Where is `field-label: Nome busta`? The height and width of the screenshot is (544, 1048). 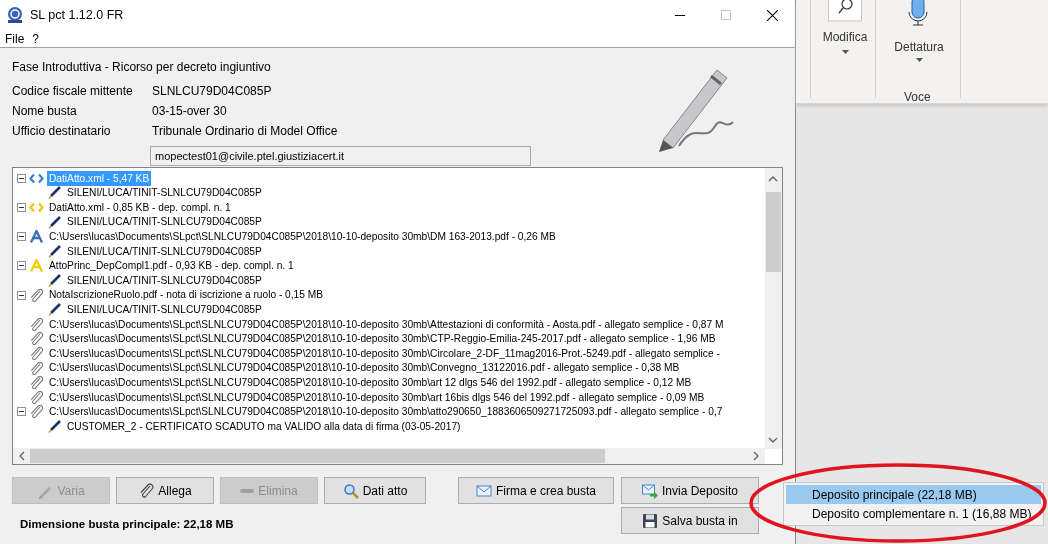 field-label: Nome busta is located at coordinates (45, 111).